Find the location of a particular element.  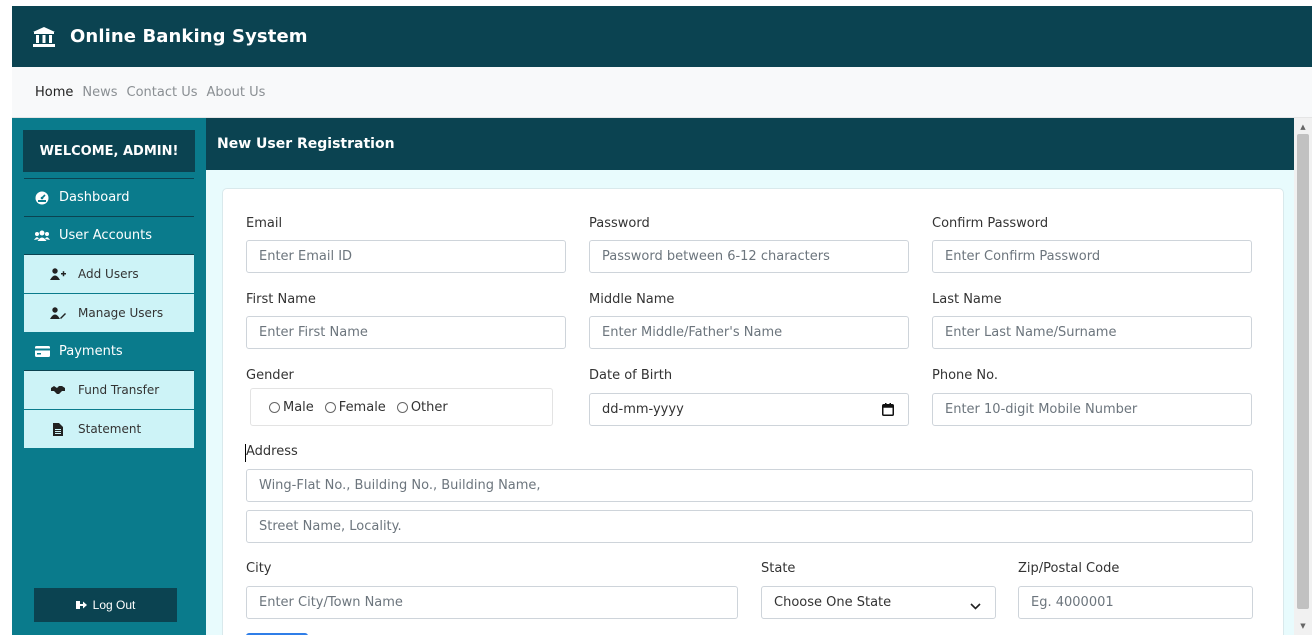

gender-female-radio: Female is located at coordinates (355, 407).